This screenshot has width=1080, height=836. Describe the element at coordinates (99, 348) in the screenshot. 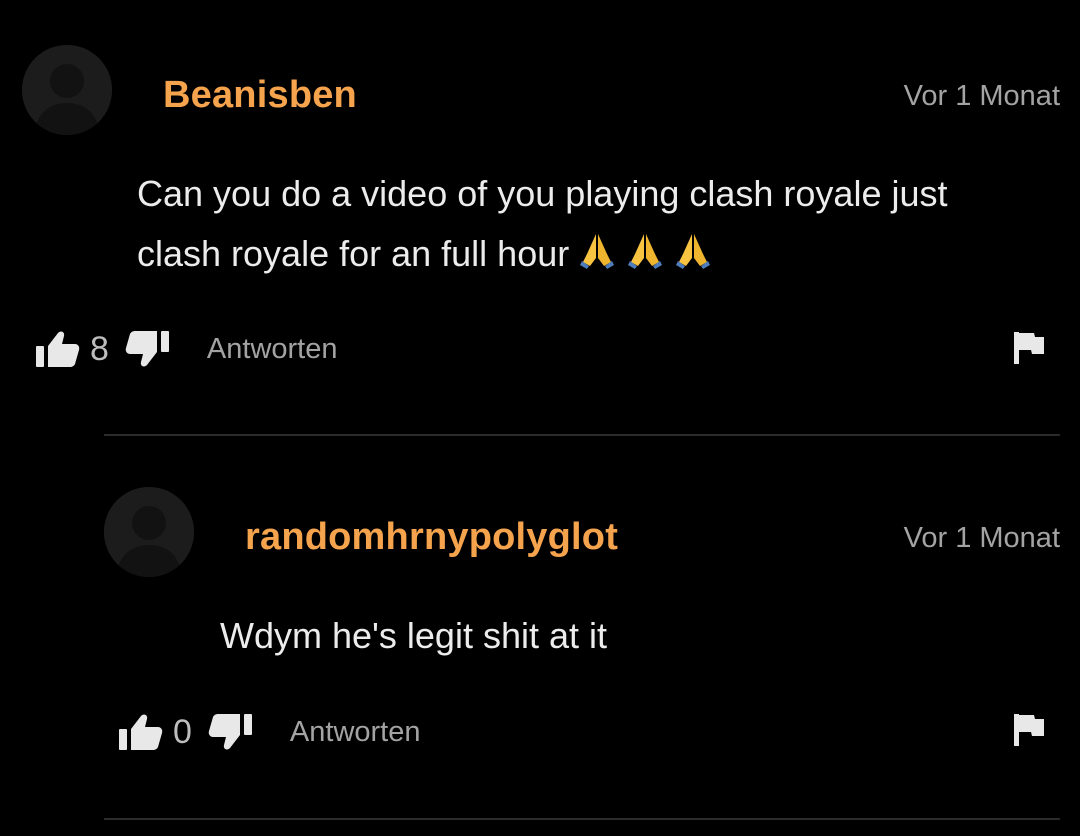

I see `like-count: 8` at that location.